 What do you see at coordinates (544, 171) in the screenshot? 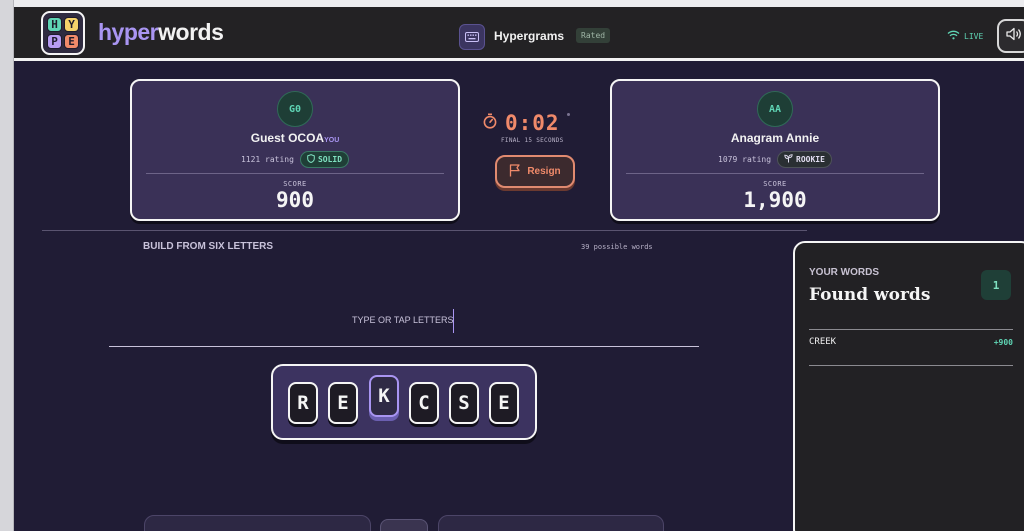
I see `resign-label: Resign` at bounding box center [544, 171].